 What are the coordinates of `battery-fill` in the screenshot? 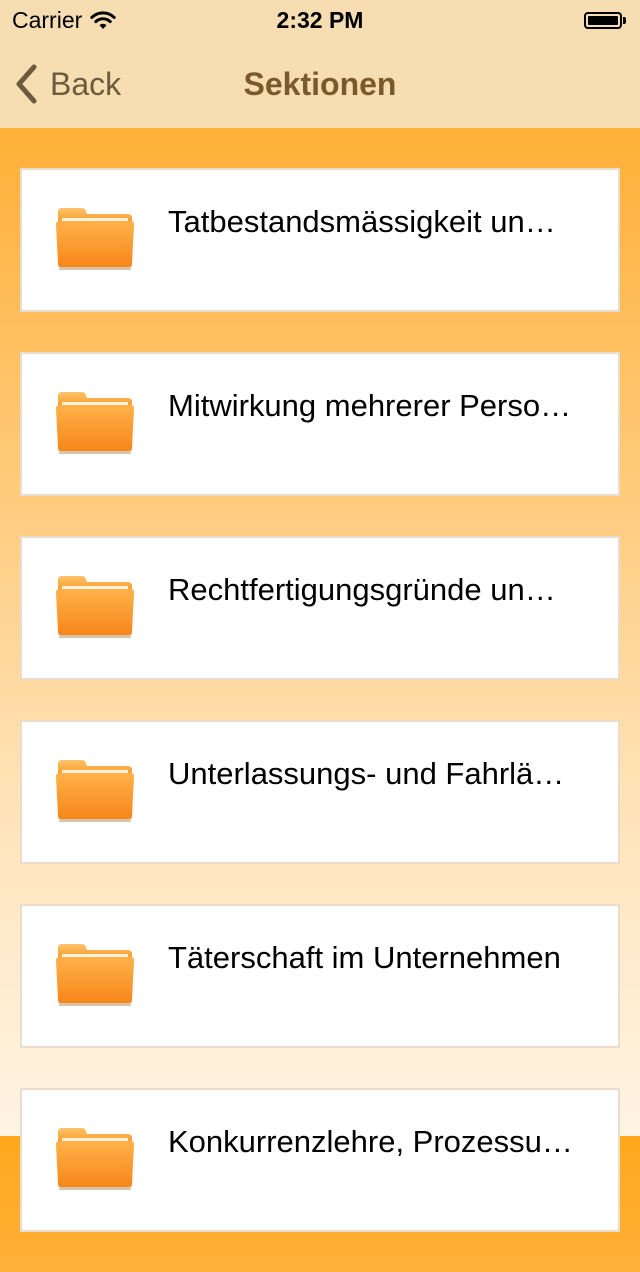 It's located at (603, 20).